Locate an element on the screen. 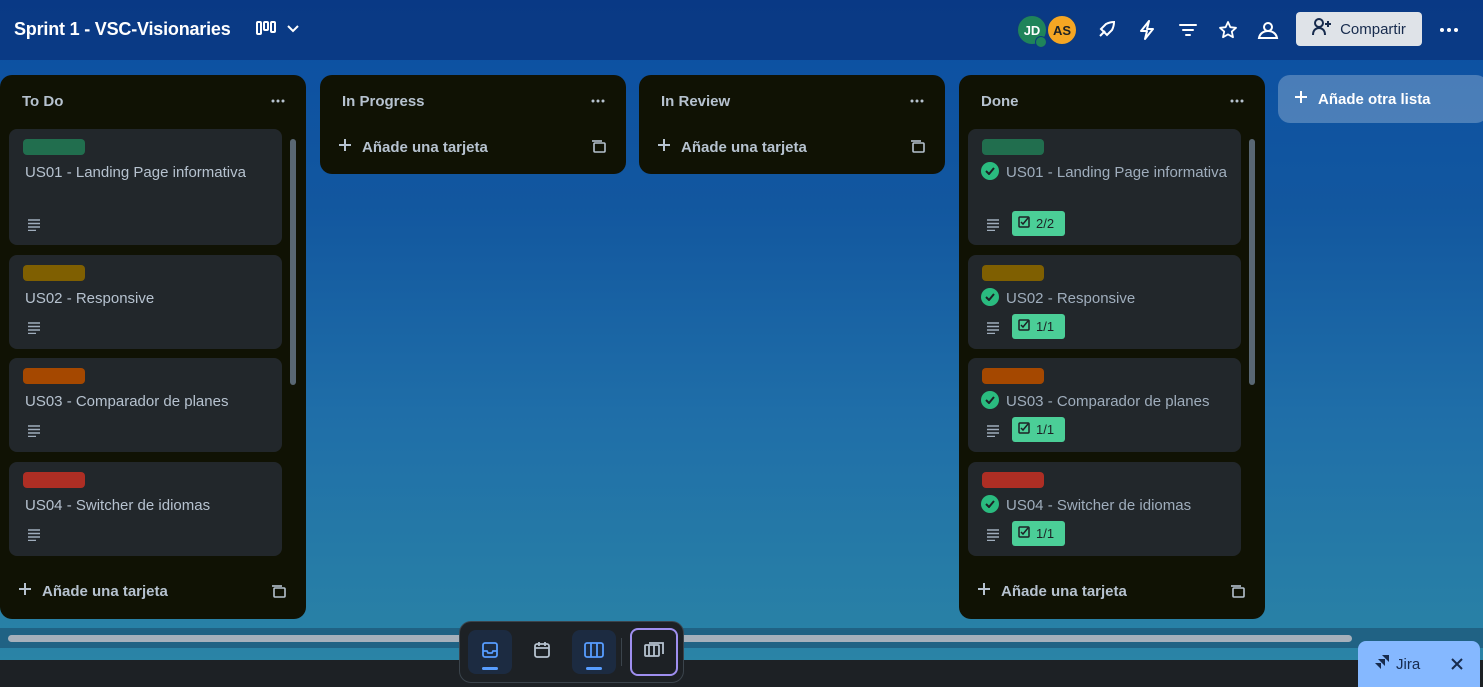 The width and height of the screenshot is (1483, 687). close-icon is located at coordinates (1457, 664).